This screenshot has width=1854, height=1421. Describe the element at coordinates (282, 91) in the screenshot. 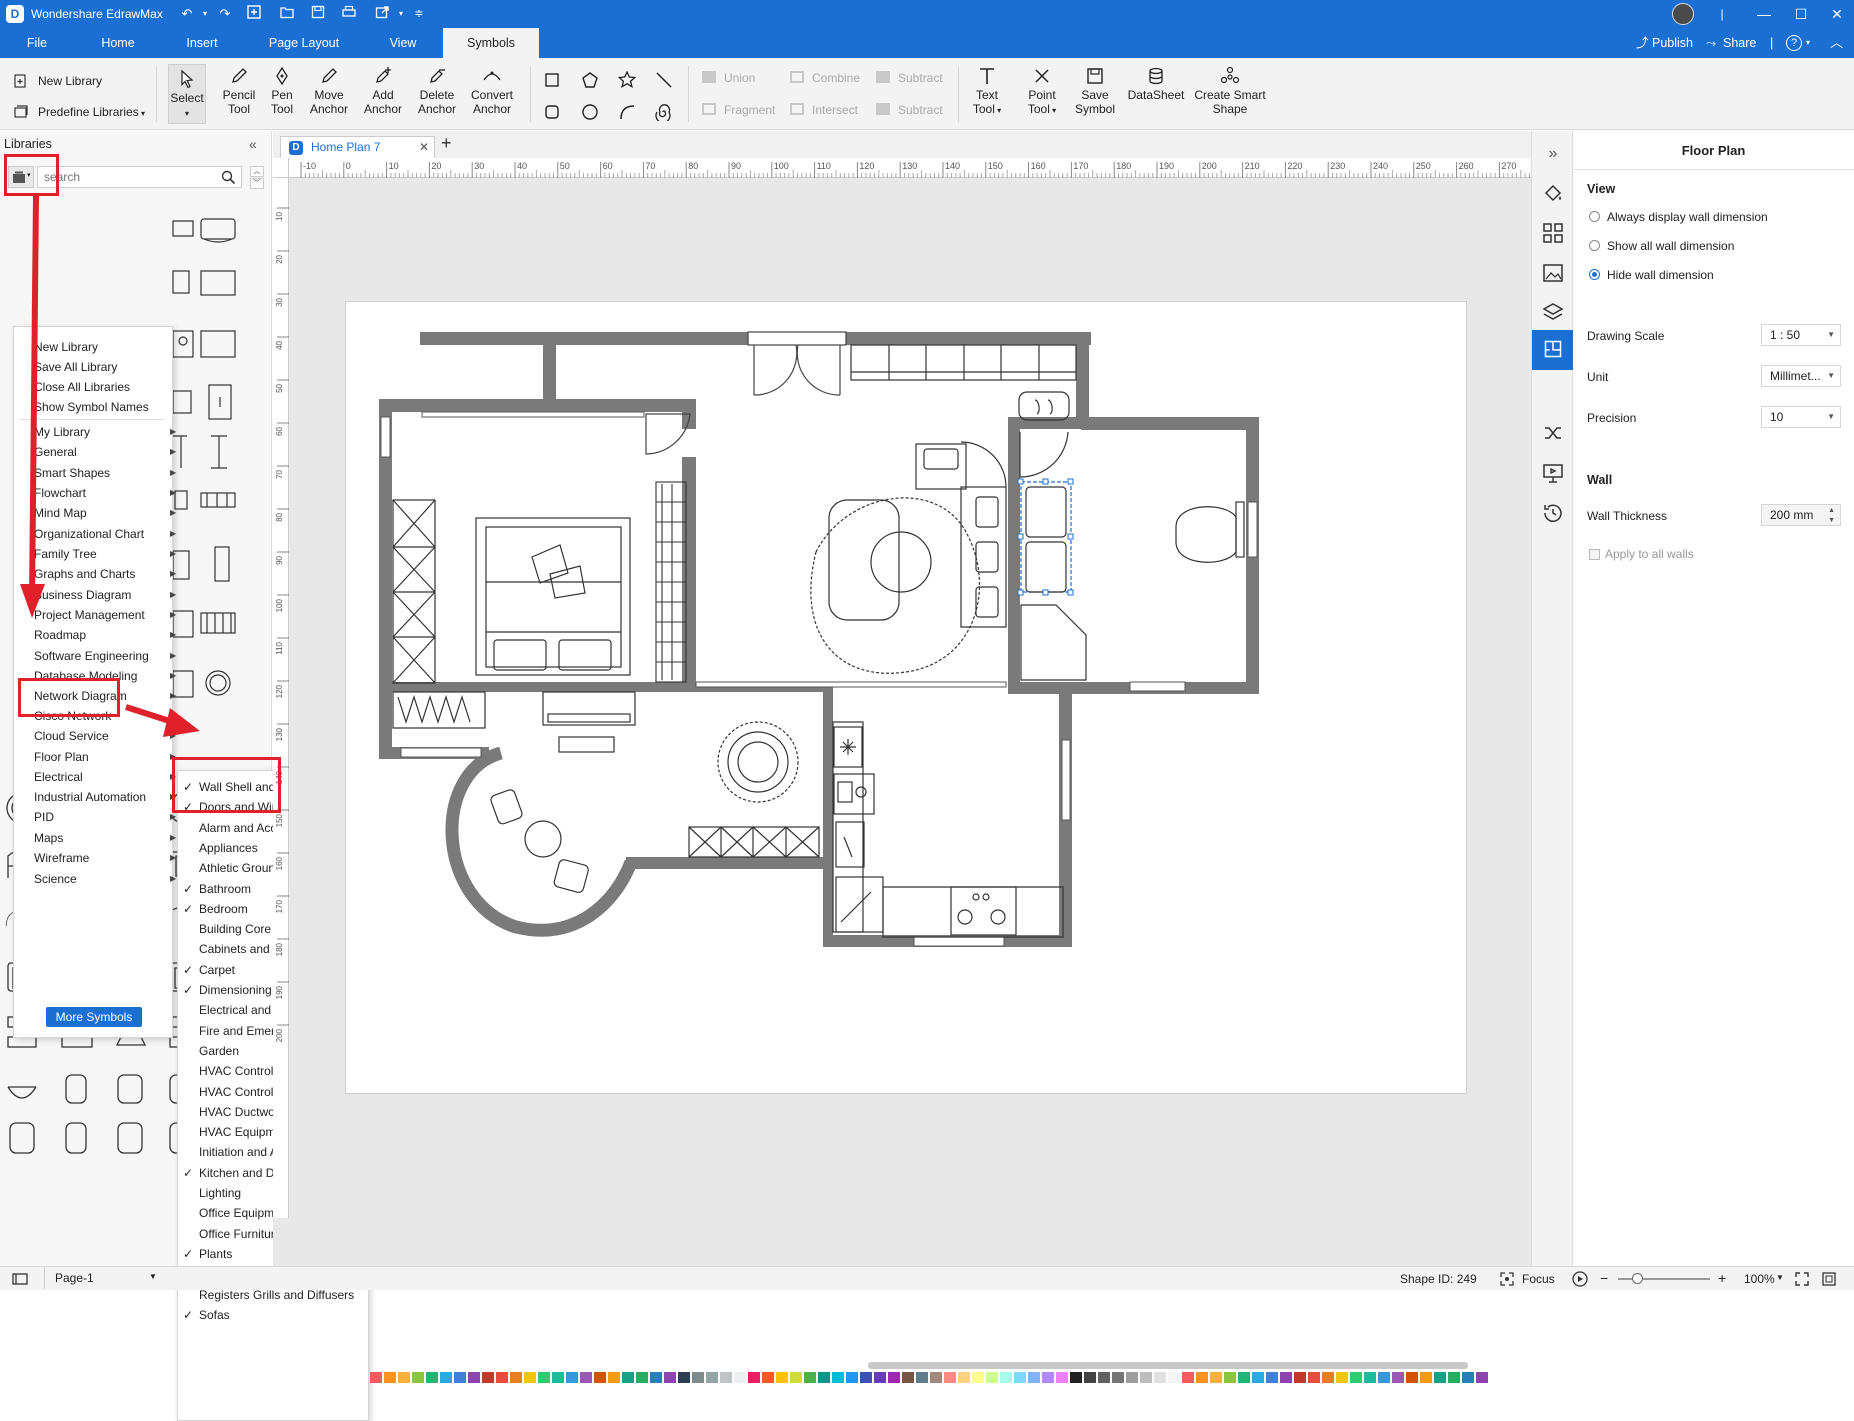

I see `pen-tool-button: Pen Tool` at that location.